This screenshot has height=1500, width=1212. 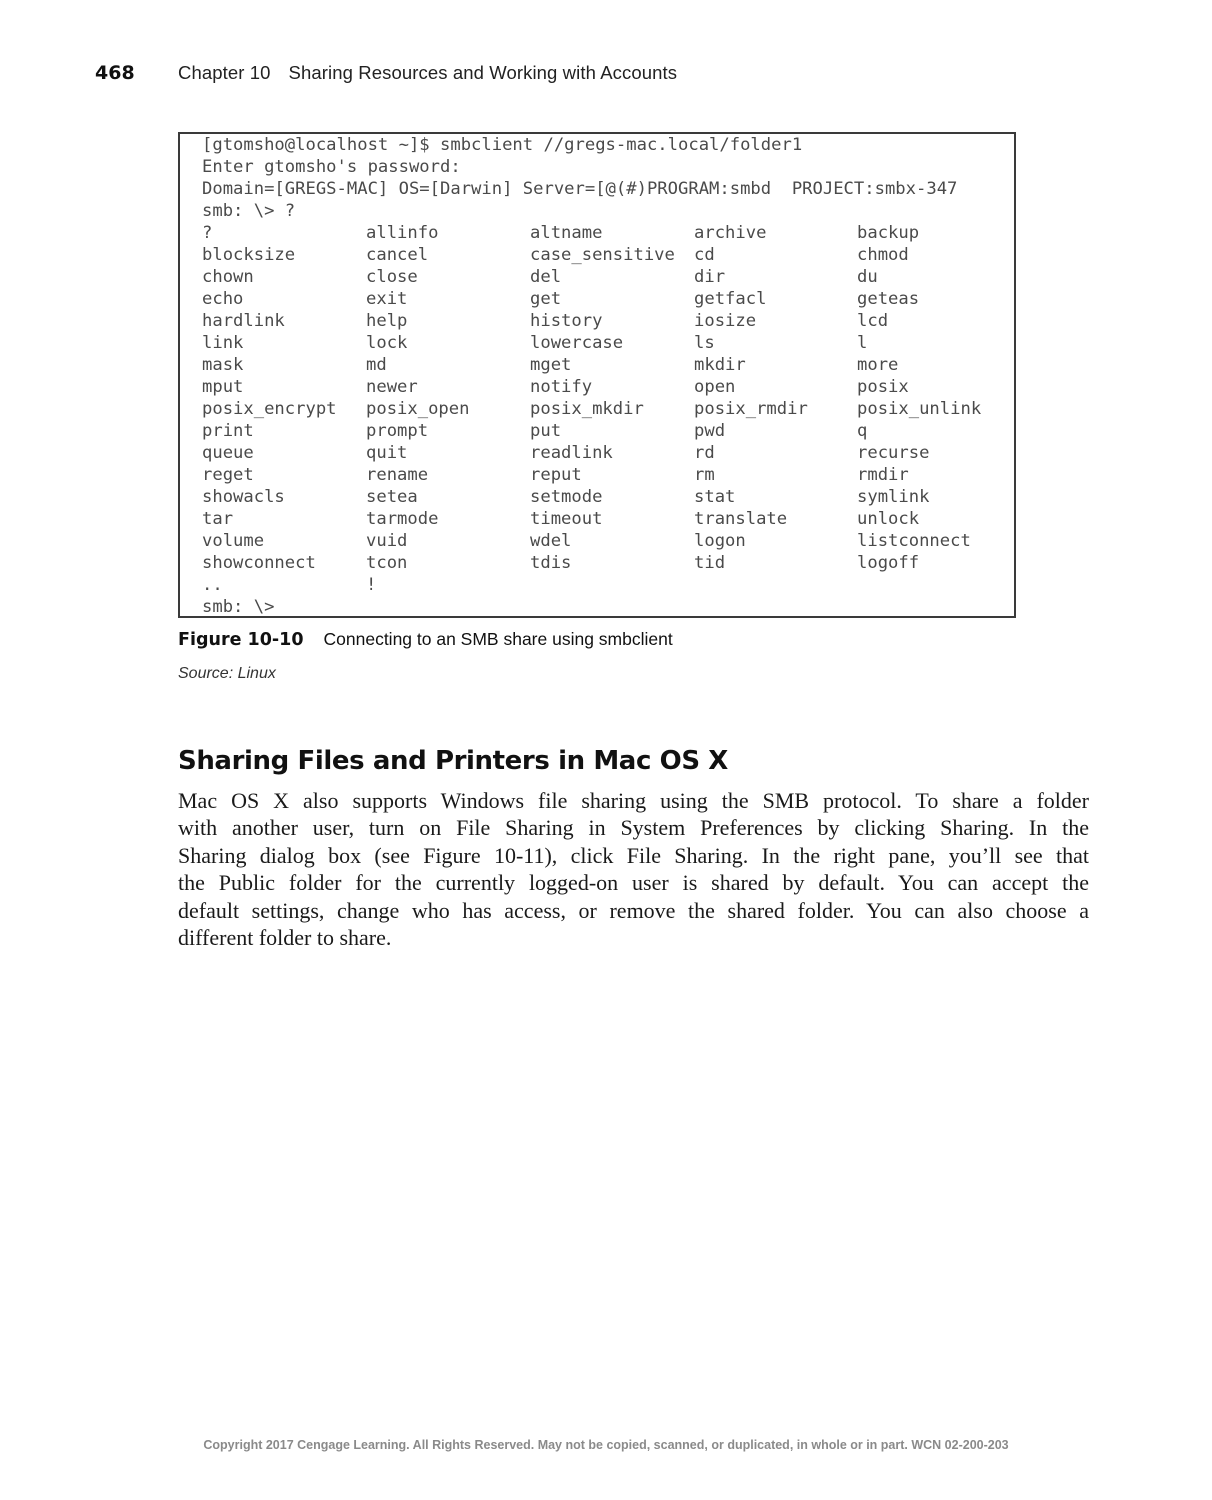 I want to click on command-name: posix_mkdir, so click(x=587, y=409).